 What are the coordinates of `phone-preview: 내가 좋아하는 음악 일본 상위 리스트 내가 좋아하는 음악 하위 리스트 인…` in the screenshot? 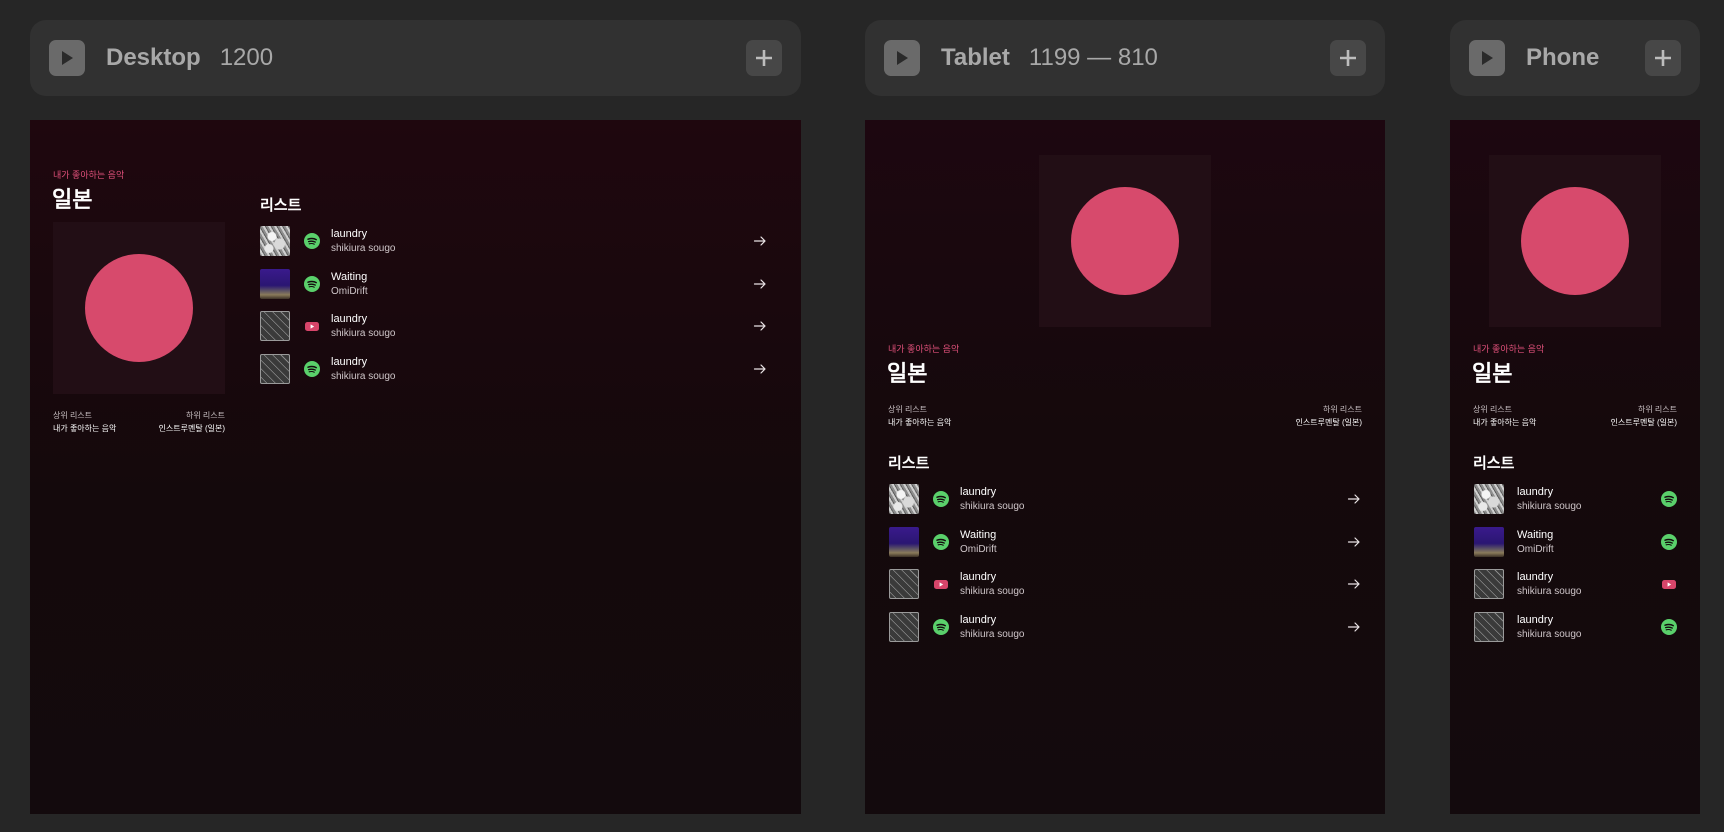 It's located at (1575, 467).